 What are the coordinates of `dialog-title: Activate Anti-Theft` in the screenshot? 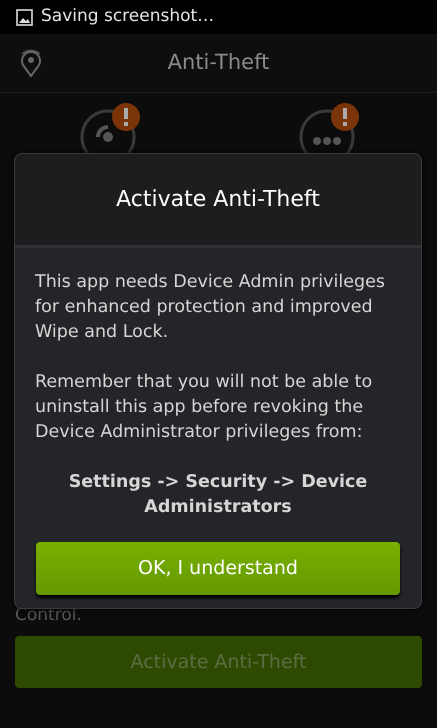 It's located at (218, 200).